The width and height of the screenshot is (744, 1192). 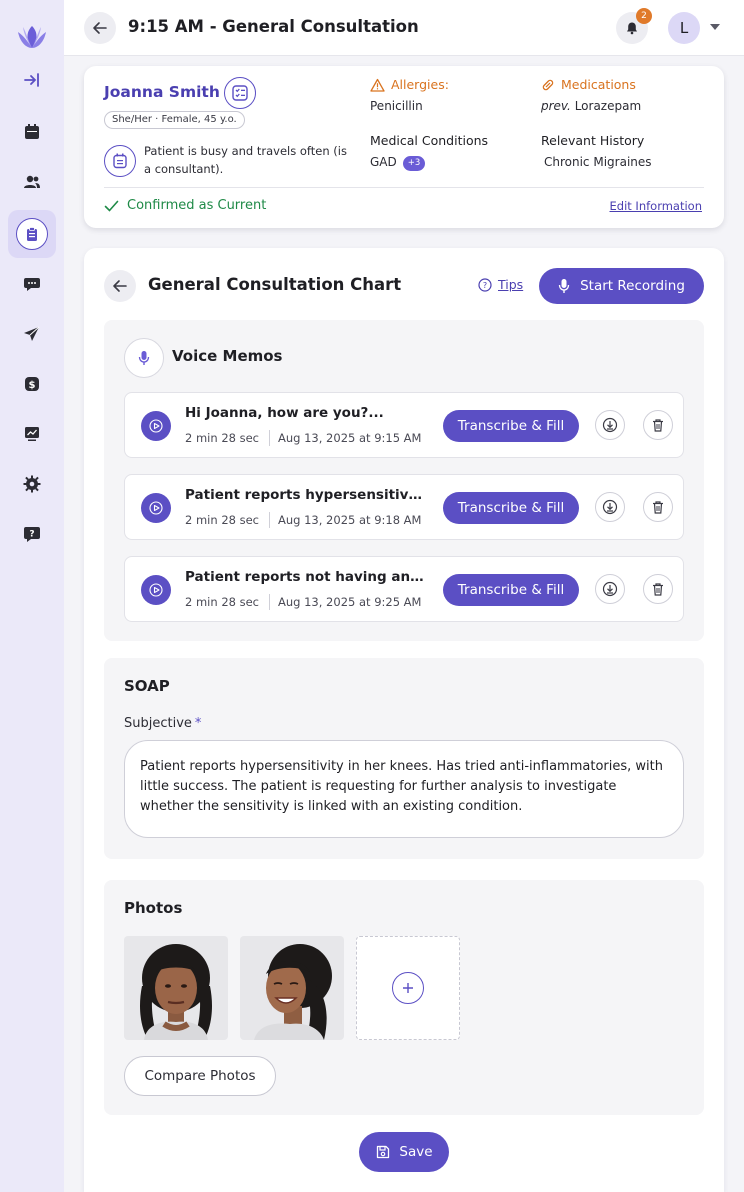 I want to click on history-value: Chronic Migraines, so click(x=598, y=162).